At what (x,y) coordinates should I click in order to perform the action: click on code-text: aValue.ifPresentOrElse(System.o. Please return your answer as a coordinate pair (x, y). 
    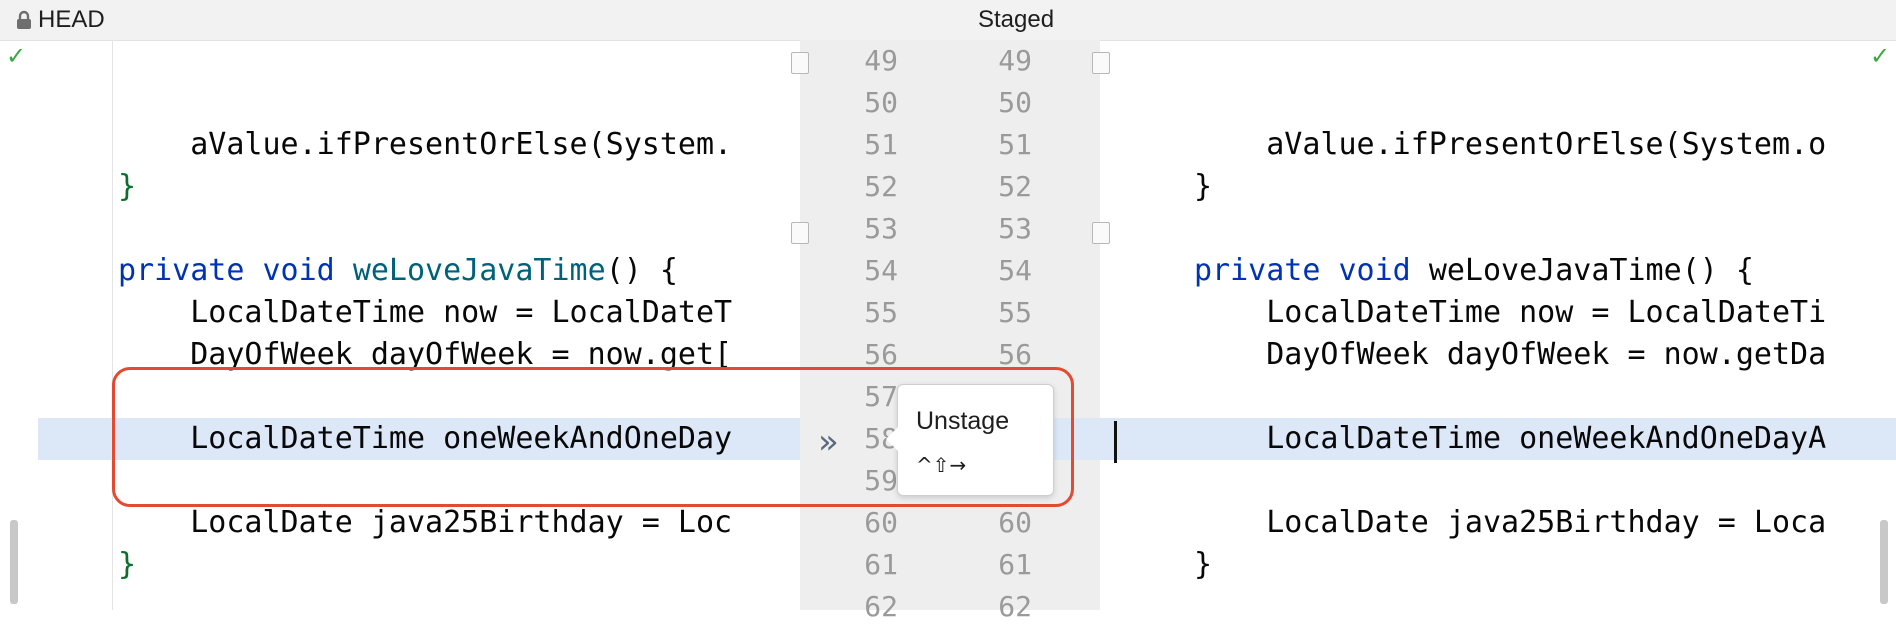
    Looking at the image, I should click on (1510, 145).